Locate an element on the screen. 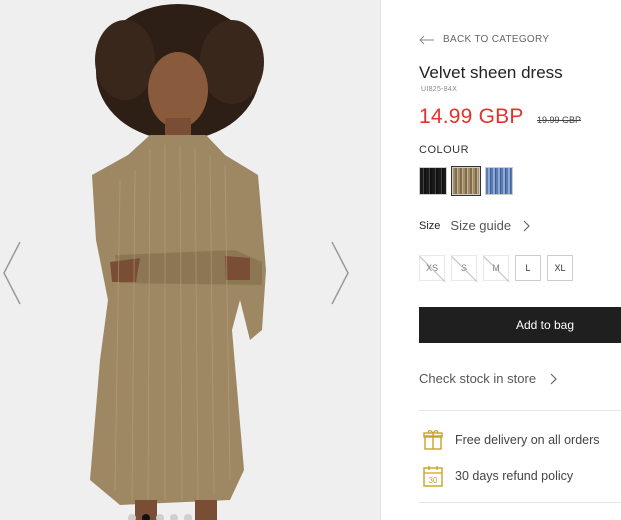 This screenshot has width=621, height=520. gallery-dot-active is located at coordinates (146, 517).